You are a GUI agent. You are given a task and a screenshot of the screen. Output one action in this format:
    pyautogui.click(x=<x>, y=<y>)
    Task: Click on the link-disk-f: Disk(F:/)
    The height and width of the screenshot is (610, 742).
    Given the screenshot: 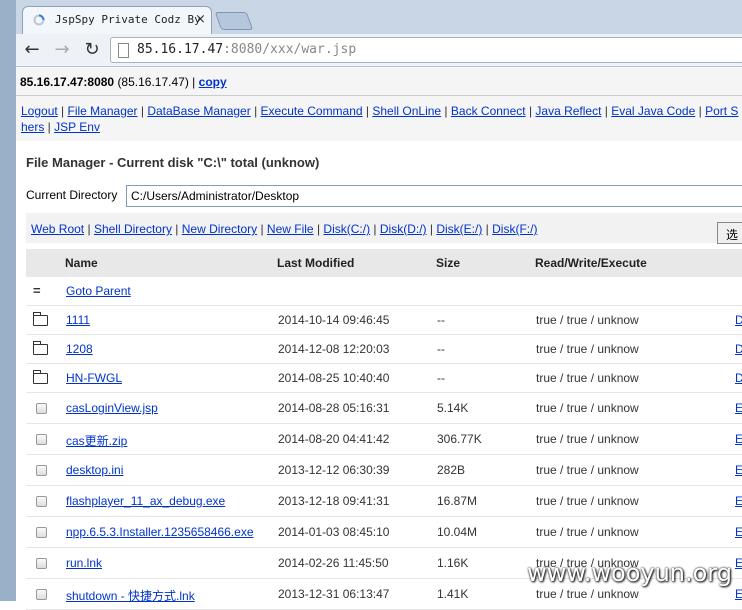 What is the action you would take?
    pyautogui.click(x=514, y=229)
    